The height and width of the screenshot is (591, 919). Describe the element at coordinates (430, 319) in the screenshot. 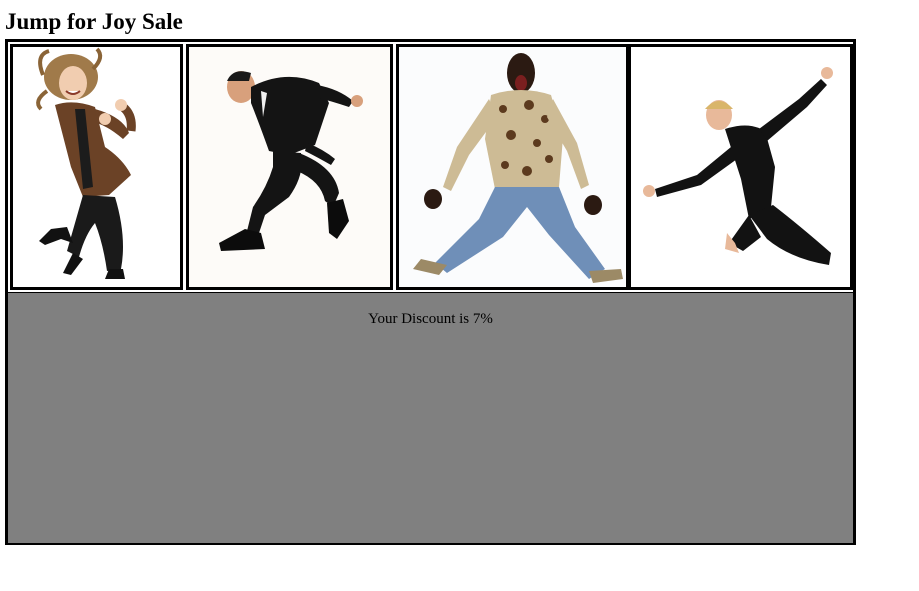

I see `discount-message: Your Discount is 7%` at that location.